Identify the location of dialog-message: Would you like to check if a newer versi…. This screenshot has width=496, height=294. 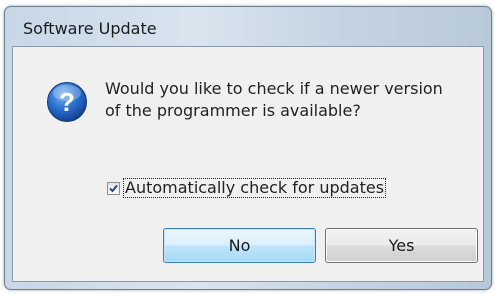
(285, 100).